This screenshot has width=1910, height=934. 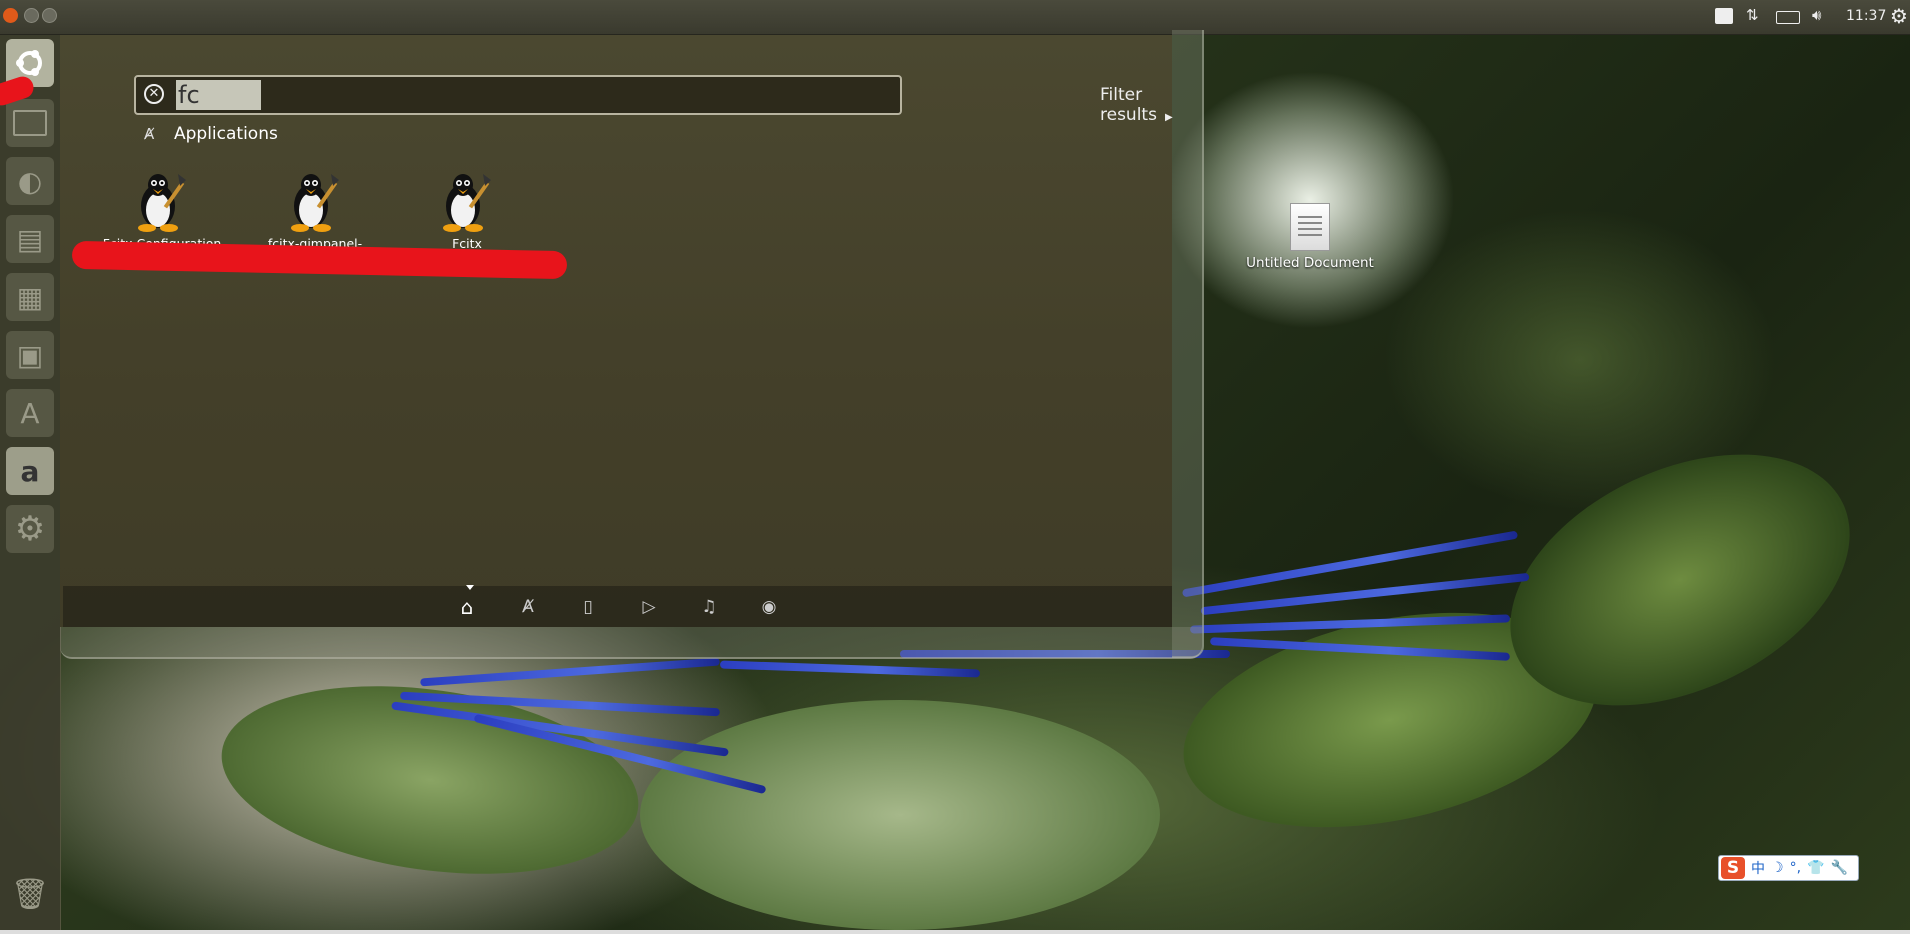 I want to click on skin-shirt-icon: 👕, so click(x=1815, y=868).